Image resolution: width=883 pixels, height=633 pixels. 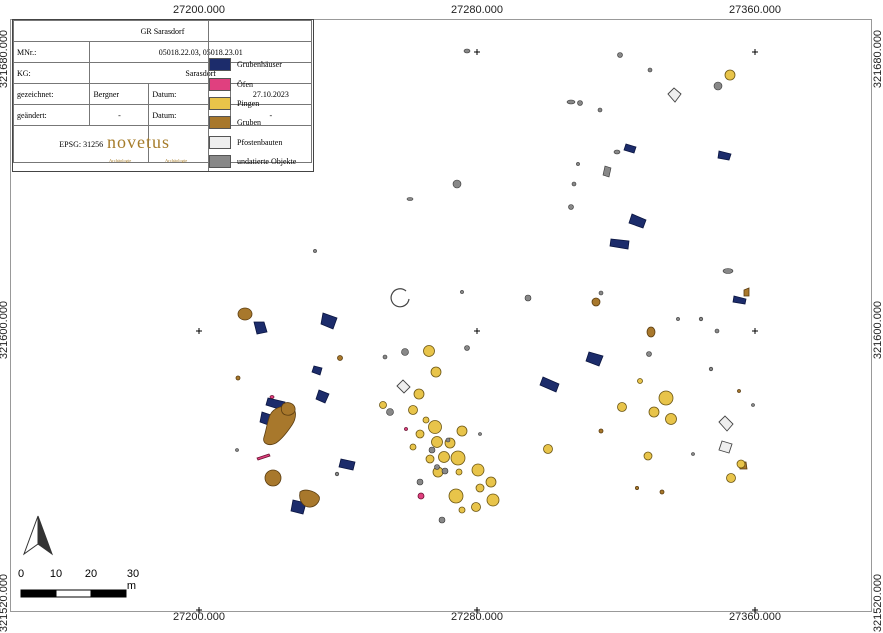 What do you see at coordinates (5, 59) in the screenshot?
I see `coord-left-1: 321680.000` at bounding box center [5, 59].